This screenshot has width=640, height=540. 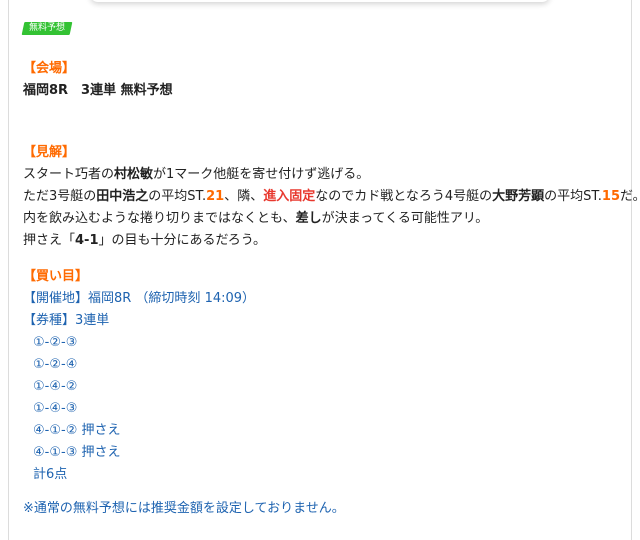 I want to click on bets-type-line: 【券種】3連単, so click(x=66, y=320).